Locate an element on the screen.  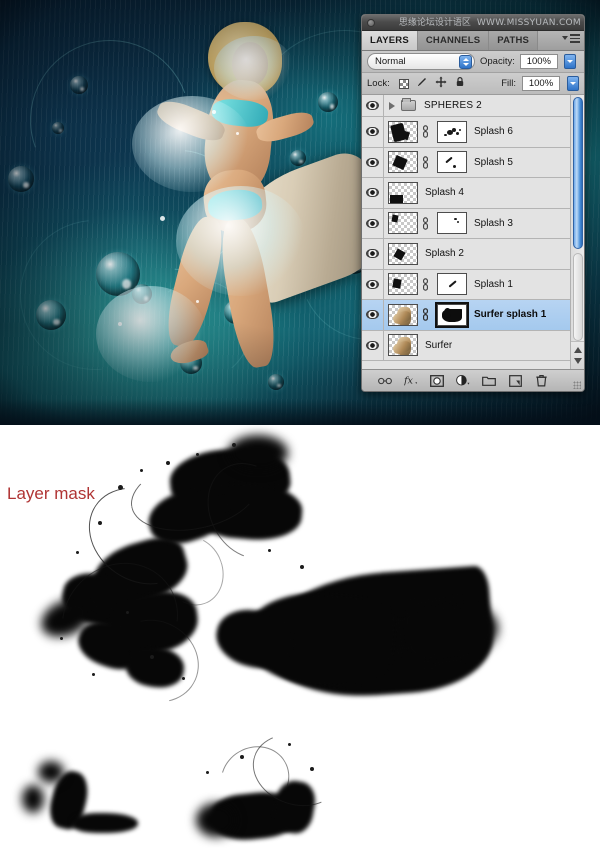
tab-paths: PATHS is located at coordinates (514, 40).